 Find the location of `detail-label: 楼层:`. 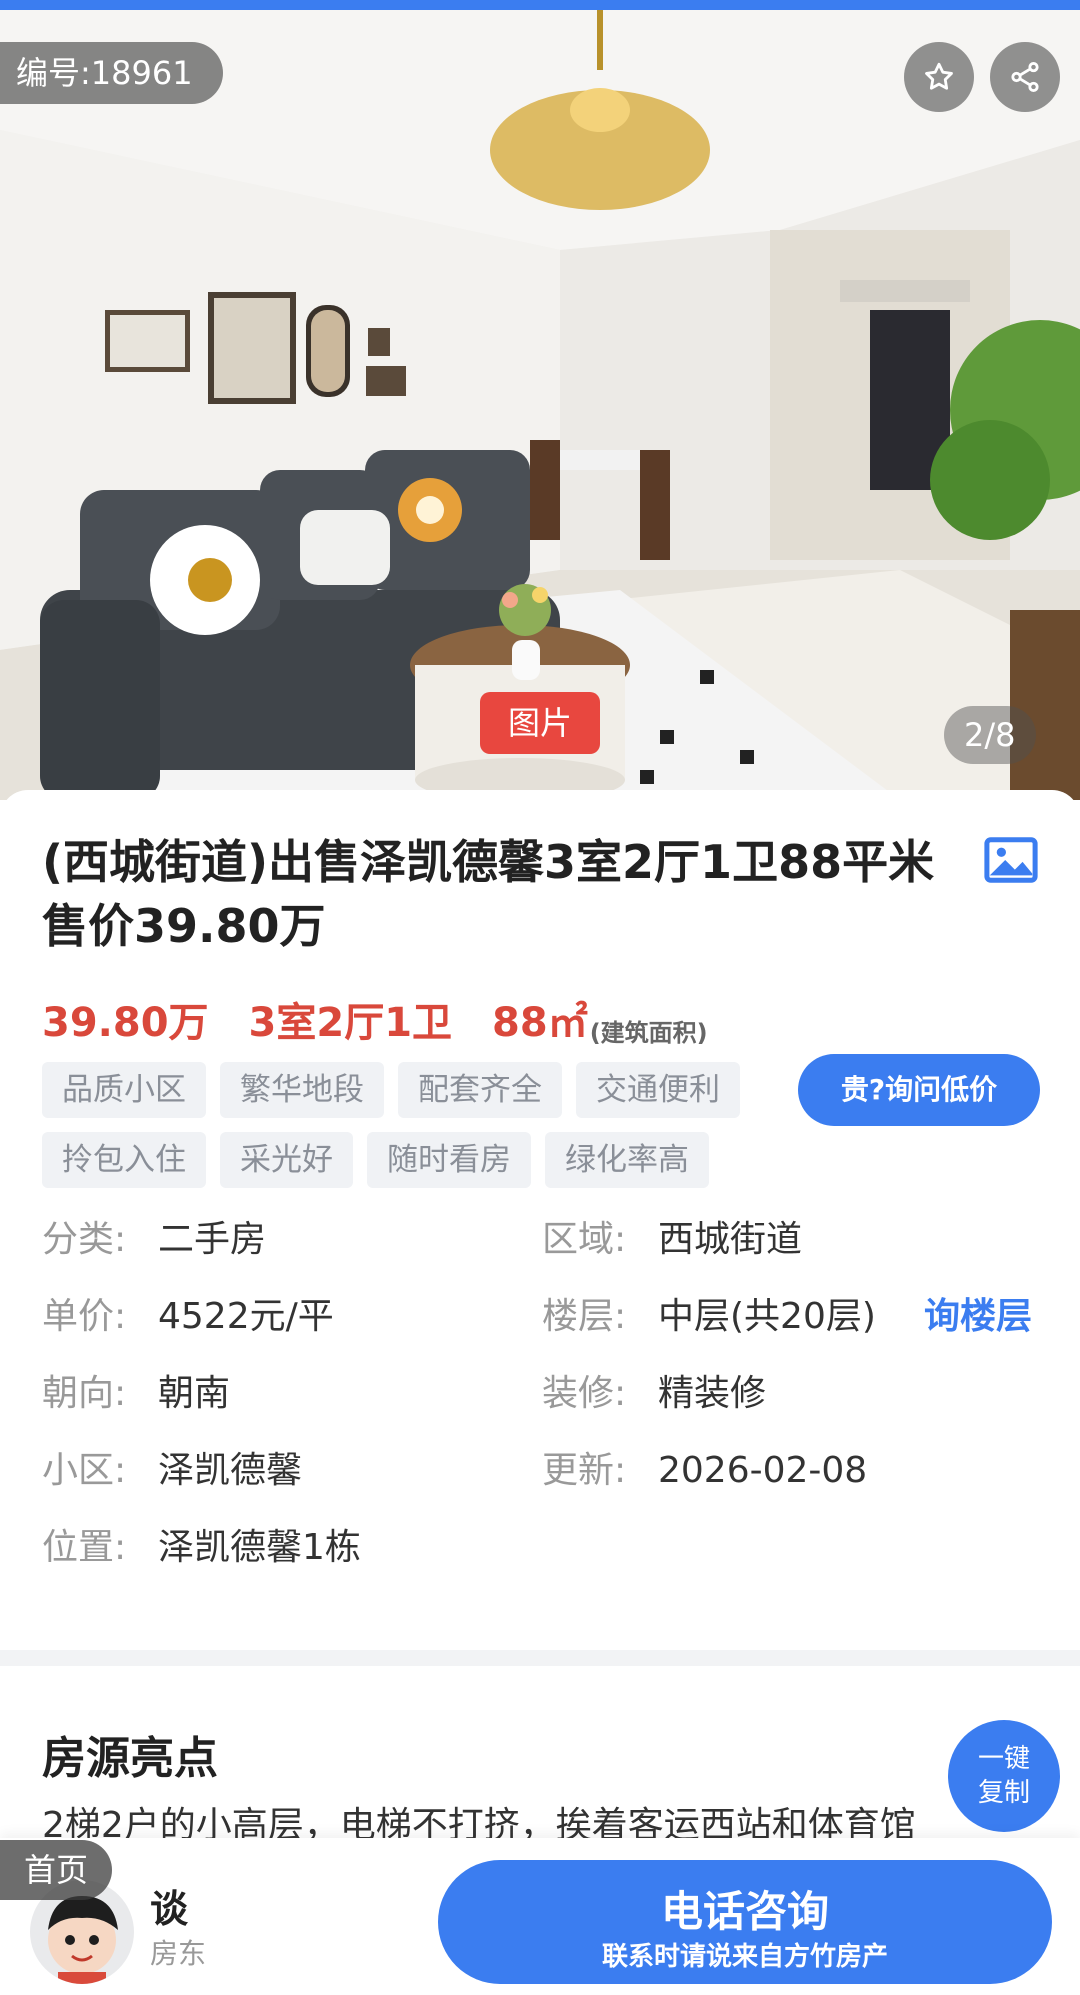

detail-label: 楼层: is located at coordinates (584, 1316).